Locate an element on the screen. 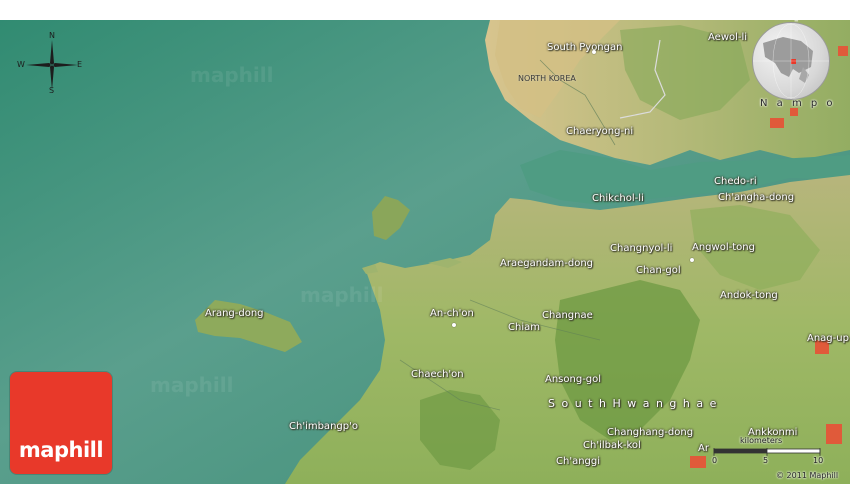 The height and width of the screenshot is (484, 850). scale-tick-10: 10 is located at coordinates (818, 460).